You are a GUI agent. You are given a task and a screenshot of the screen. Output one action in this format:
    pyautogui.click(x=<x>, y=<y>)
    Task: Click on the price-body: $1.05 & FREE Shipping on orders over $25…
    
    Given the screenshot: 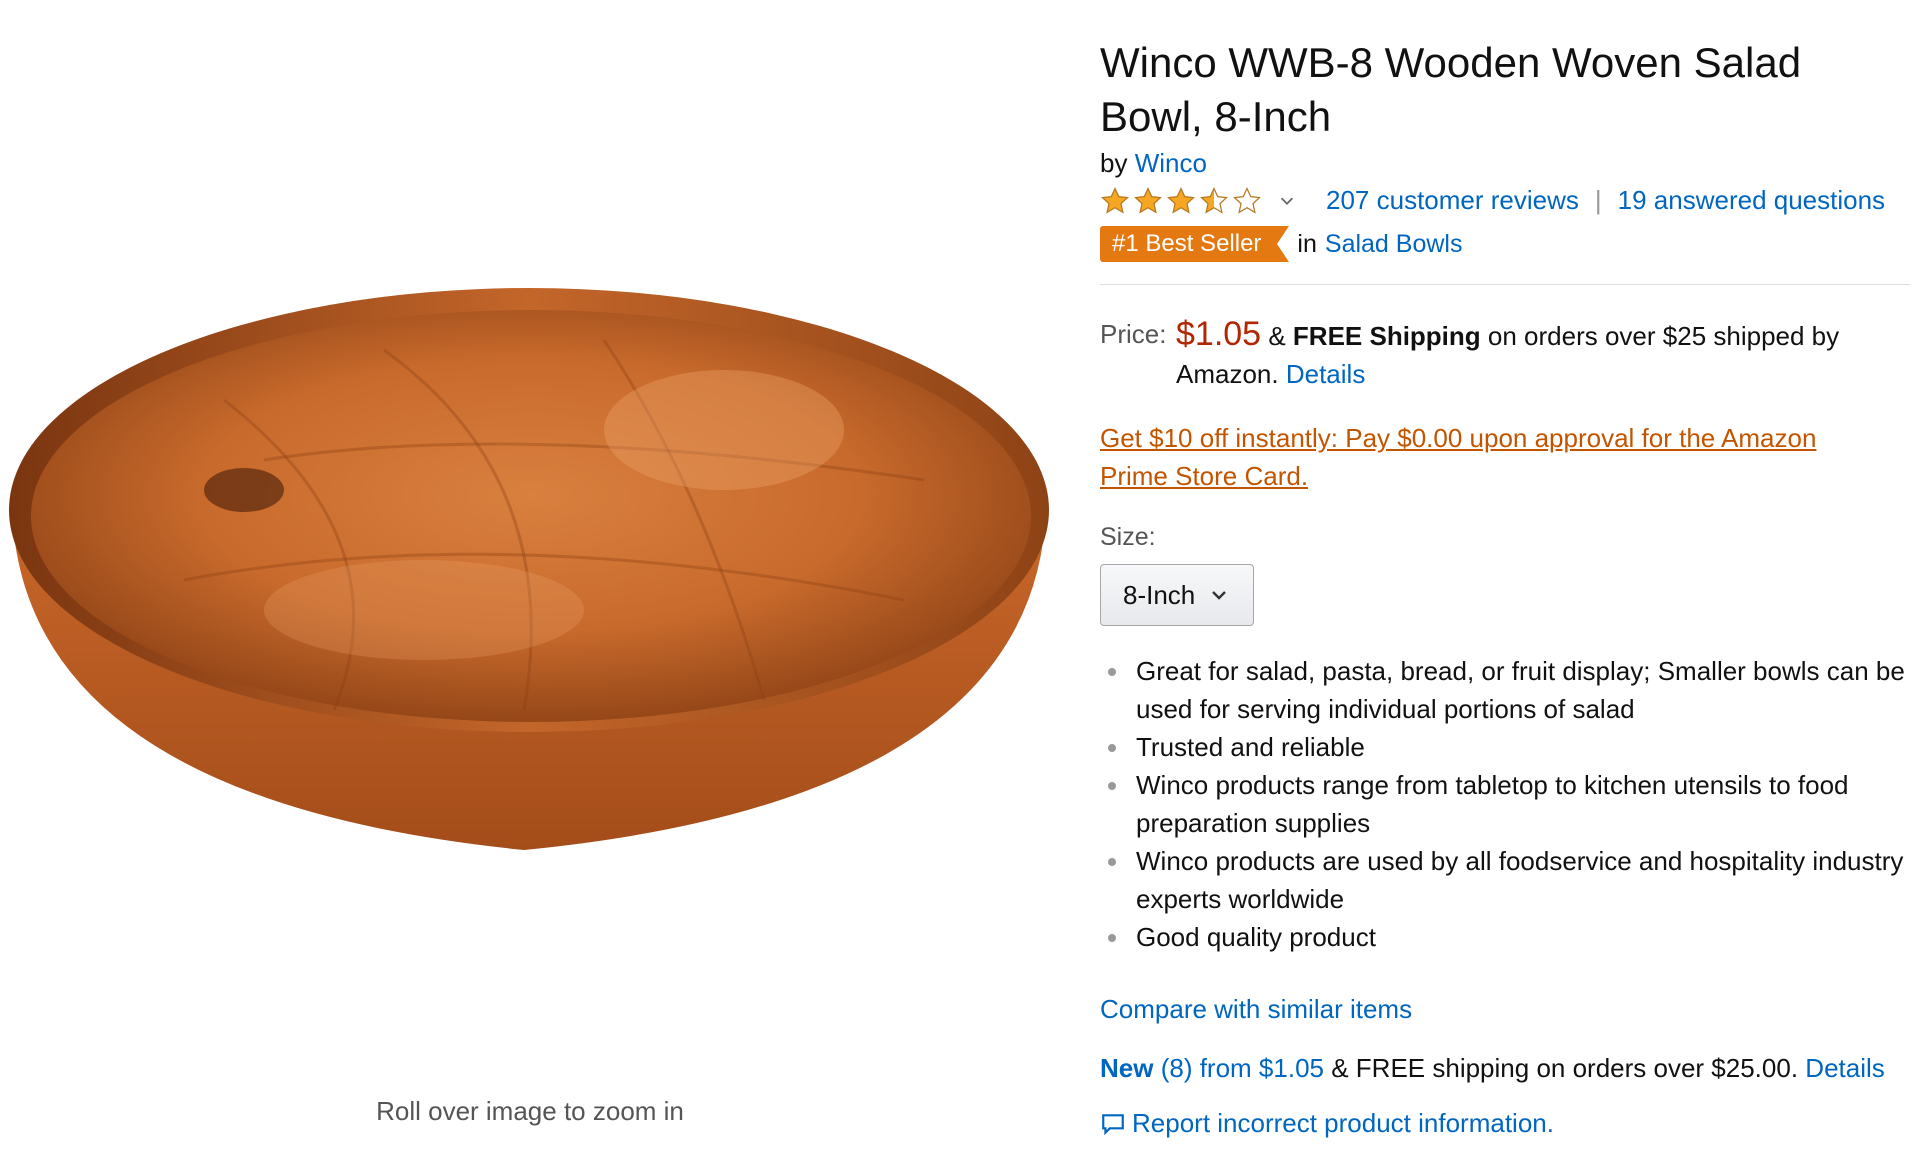 What is the action you would take?
    pyautogui.click(x=1526, y=354)
    